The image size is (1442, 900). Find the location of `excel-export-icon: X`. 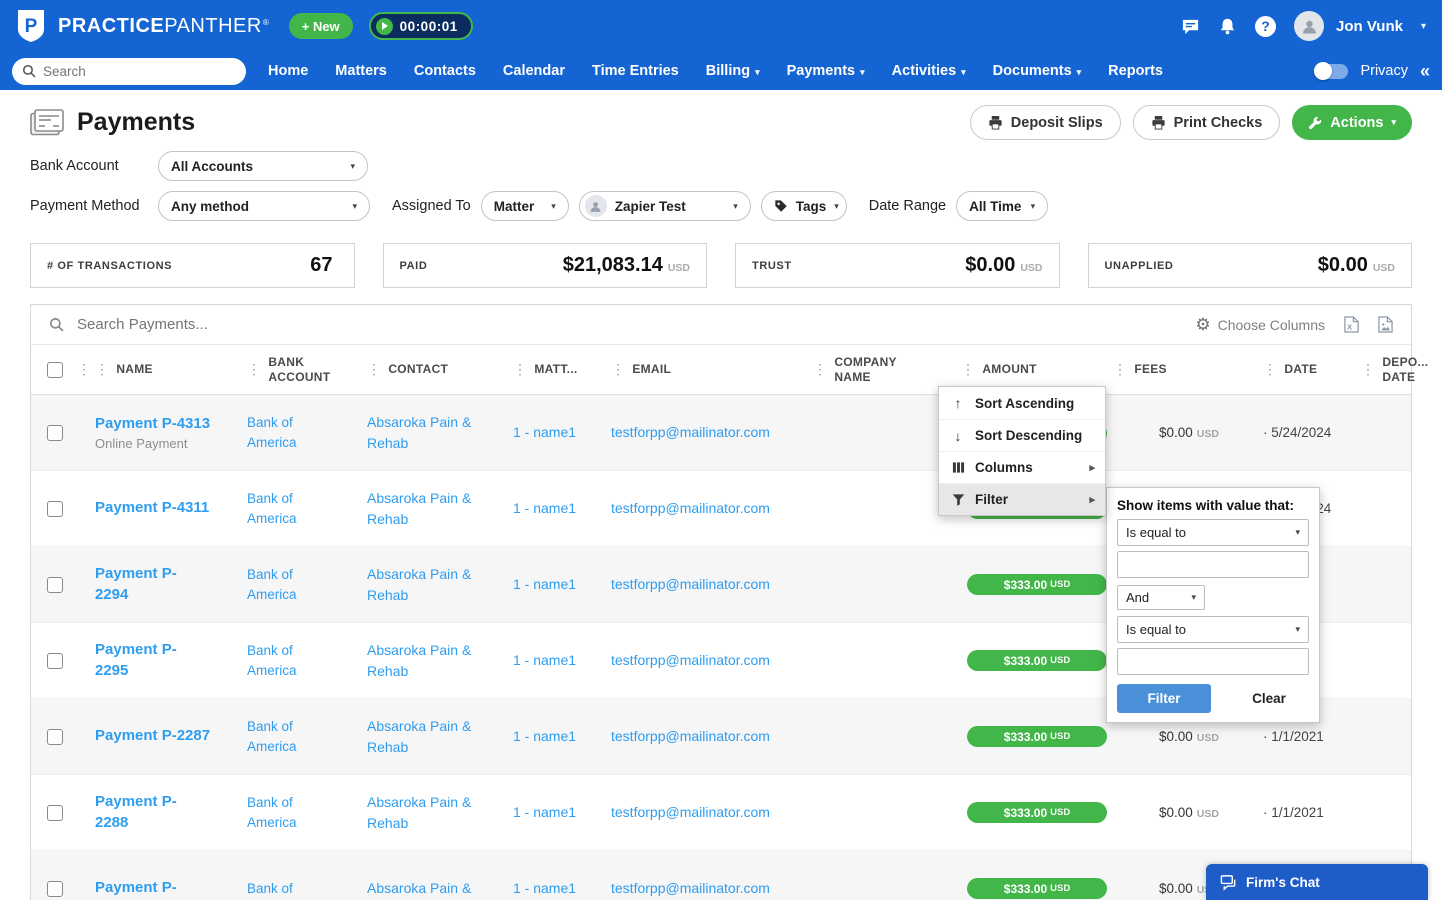

excel-export-icon: X is located at coordinates (1351, 324).